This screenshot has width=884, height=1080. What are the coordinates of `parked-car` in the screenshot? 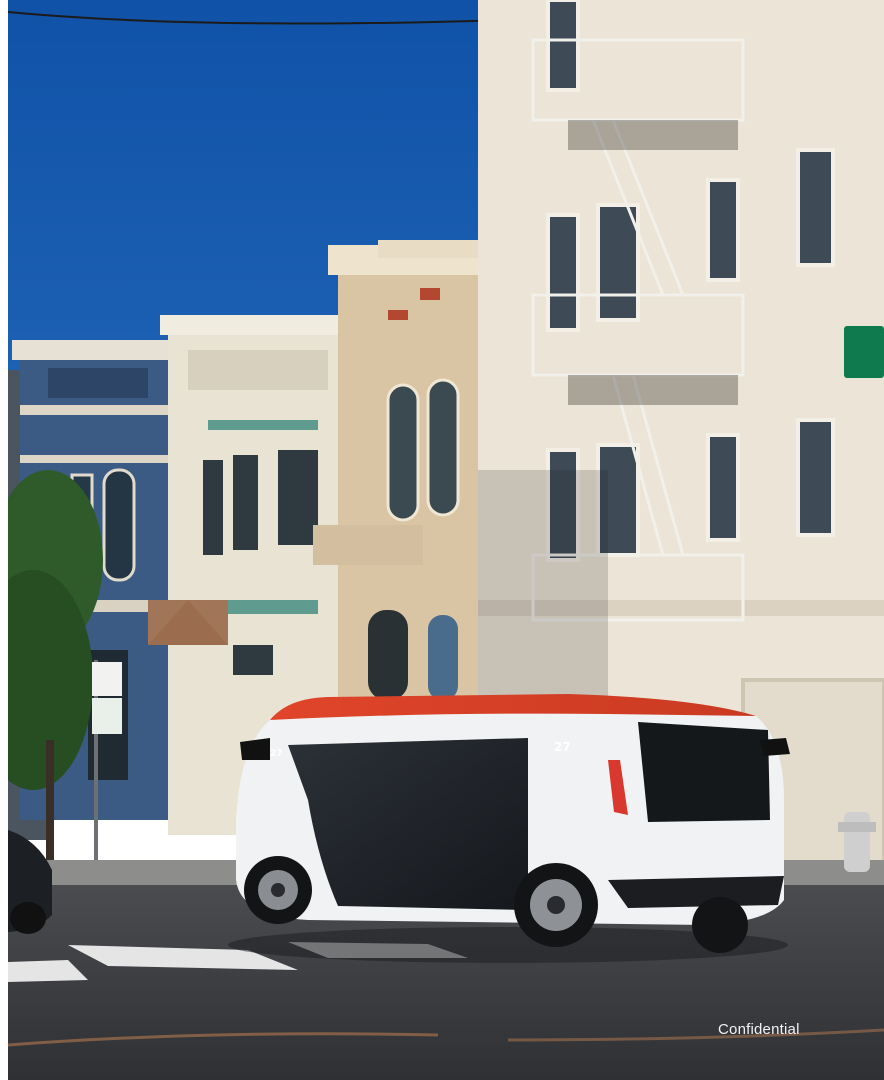 It's located at (30, 882).